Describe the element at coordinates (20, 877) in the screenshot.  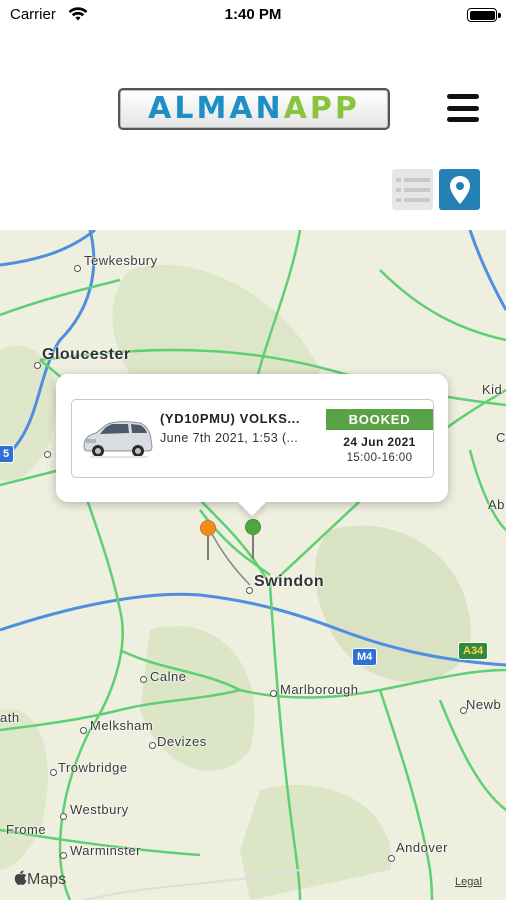
I see `apple-logo-icon` at that location.